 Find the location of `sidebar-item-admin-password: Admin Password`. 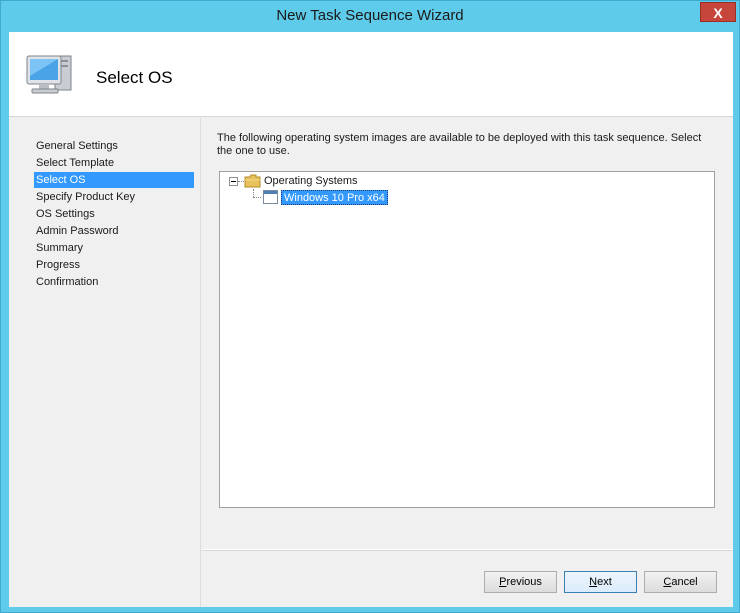

sidebar-item-admin-password: Admin Password is located at coordinates (114, 231).